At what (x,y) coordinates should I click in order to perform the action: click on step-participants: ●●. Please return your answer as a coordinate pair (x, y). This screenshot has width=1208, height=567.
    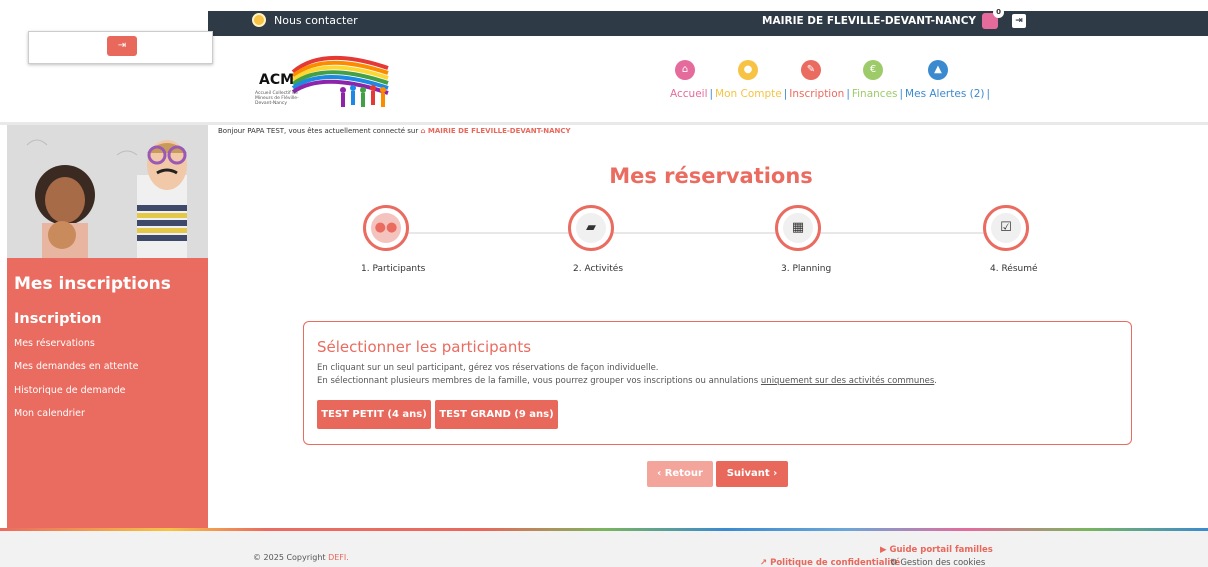
    Looking at the image, I should click on (386, 228).